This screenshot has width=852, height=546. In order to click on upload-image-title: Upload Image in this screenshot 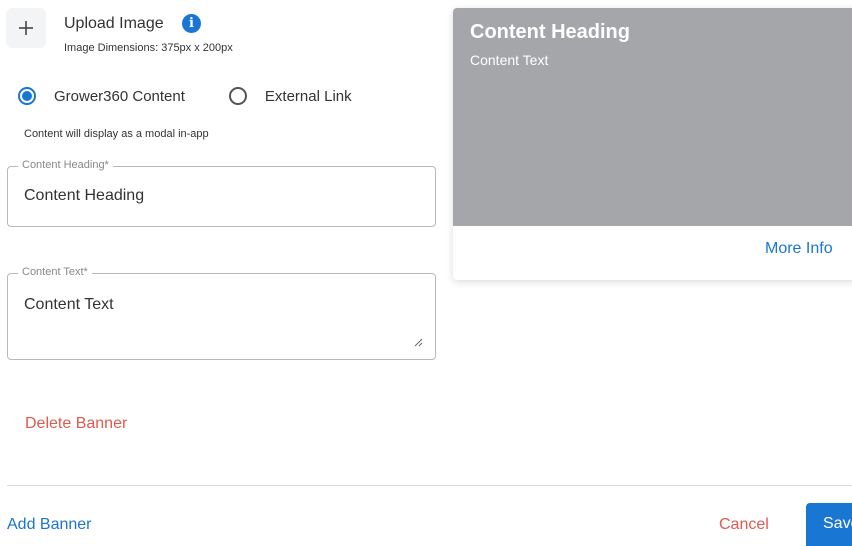, I will do `click(114, 23)`.